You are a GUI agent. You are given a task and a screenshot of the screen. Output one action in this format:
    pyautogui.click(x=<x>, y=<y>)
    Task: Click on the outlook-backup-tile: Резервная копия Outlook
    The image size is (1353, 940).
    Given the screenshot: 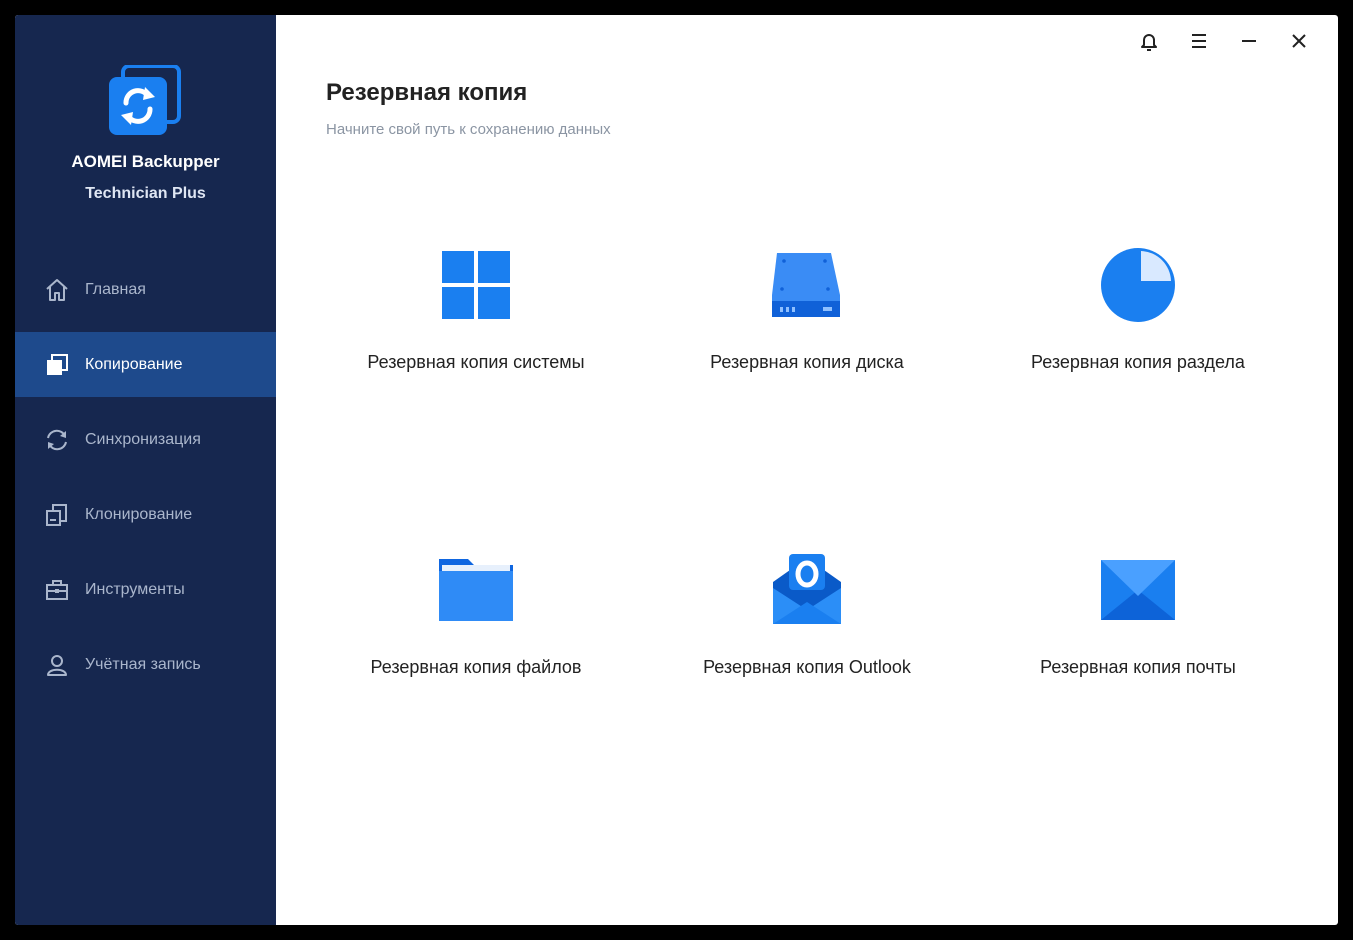 What is the action you would take?
    pyautogui.click(x=807, y=640)
    